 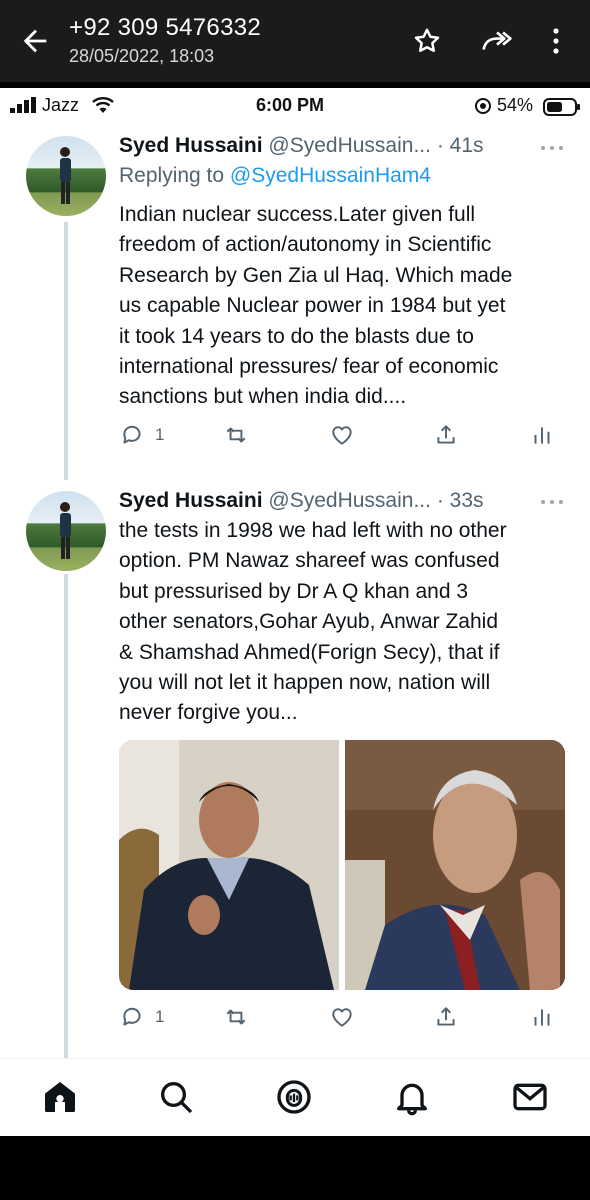 I want to click on viewer-header: +92 309 5476332 28/05/2022, 18:03, so click(x=295, y=41).